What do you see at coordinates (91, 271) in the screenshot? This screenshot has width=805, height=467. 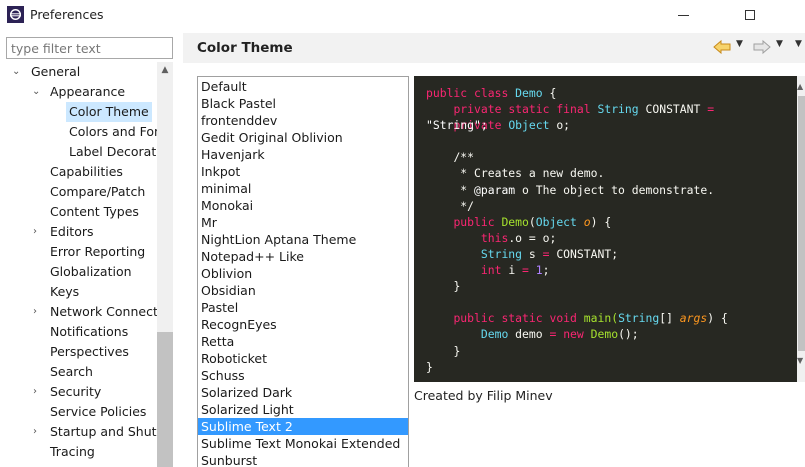 I see `tree-item-label: Globalization` at bounding box center [91, 271].